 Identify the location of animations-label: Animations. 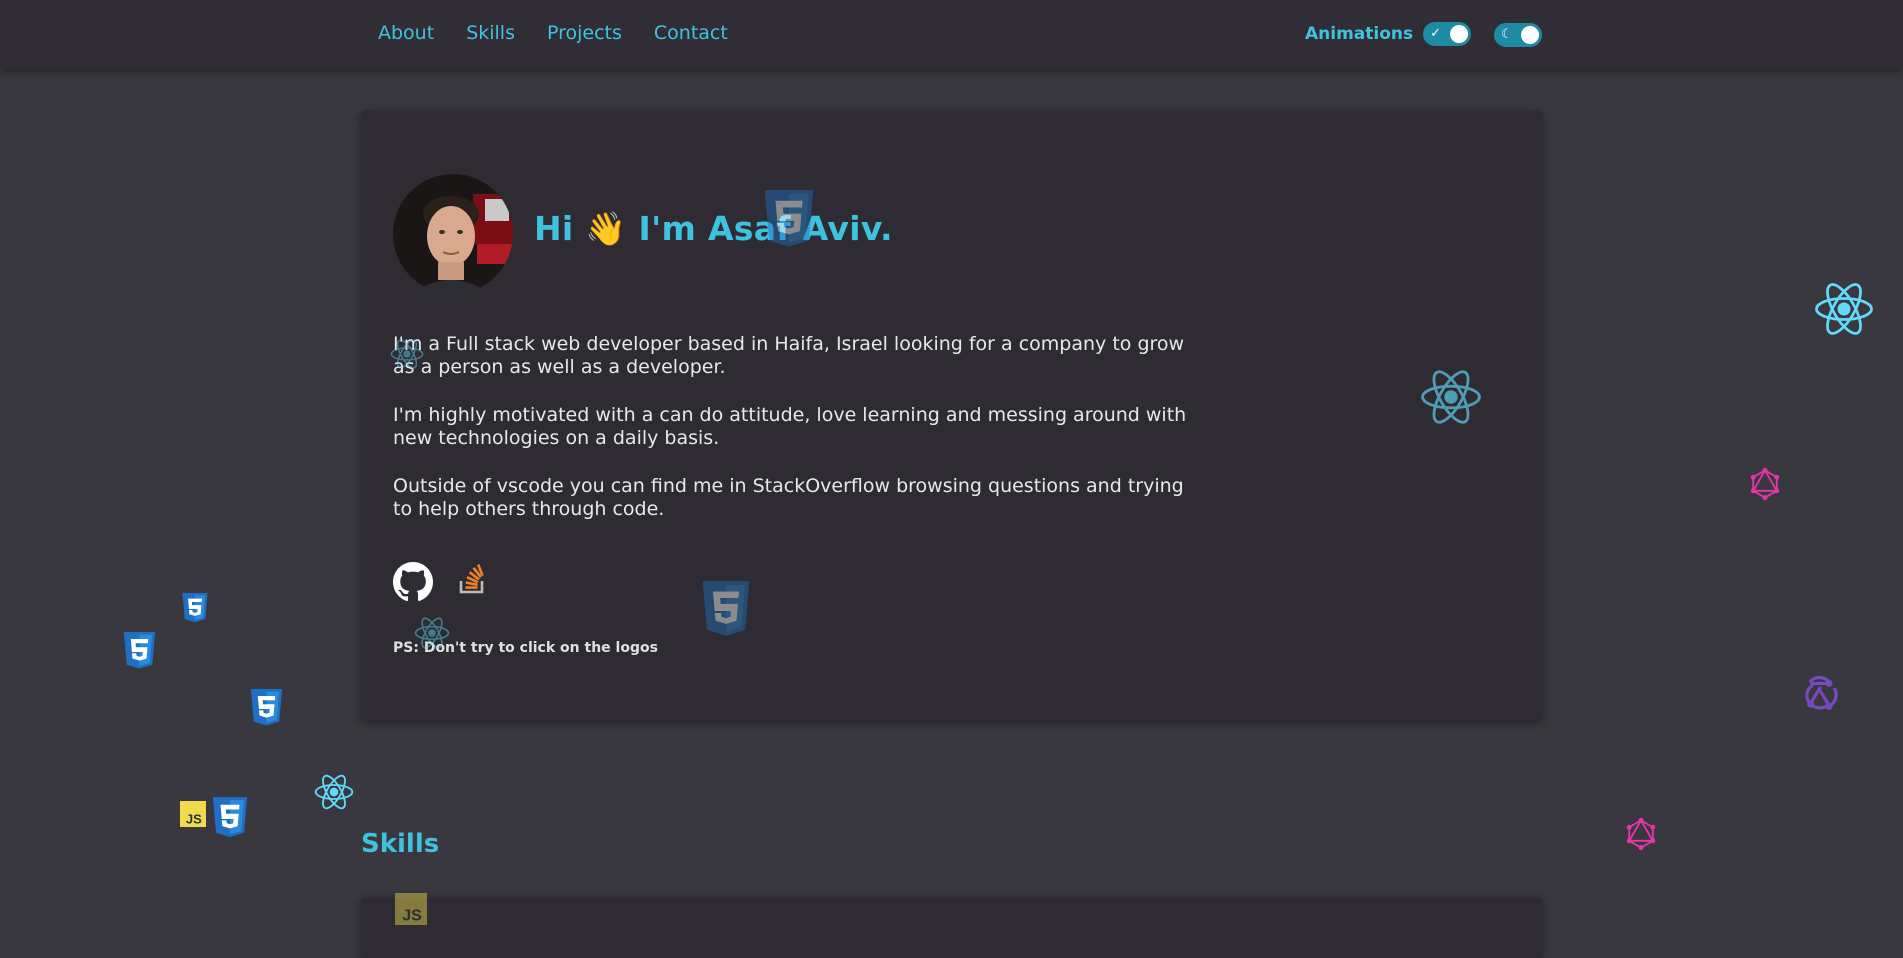
(1359, 34).